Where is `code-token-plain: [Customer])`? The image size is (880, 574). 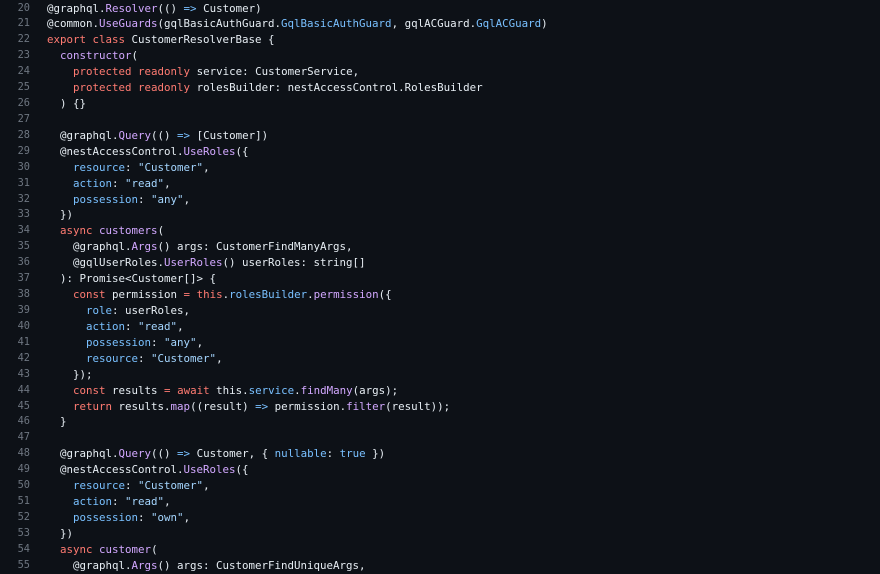 code-token-plain: [Customer]) is located at coordinates (229, 135).